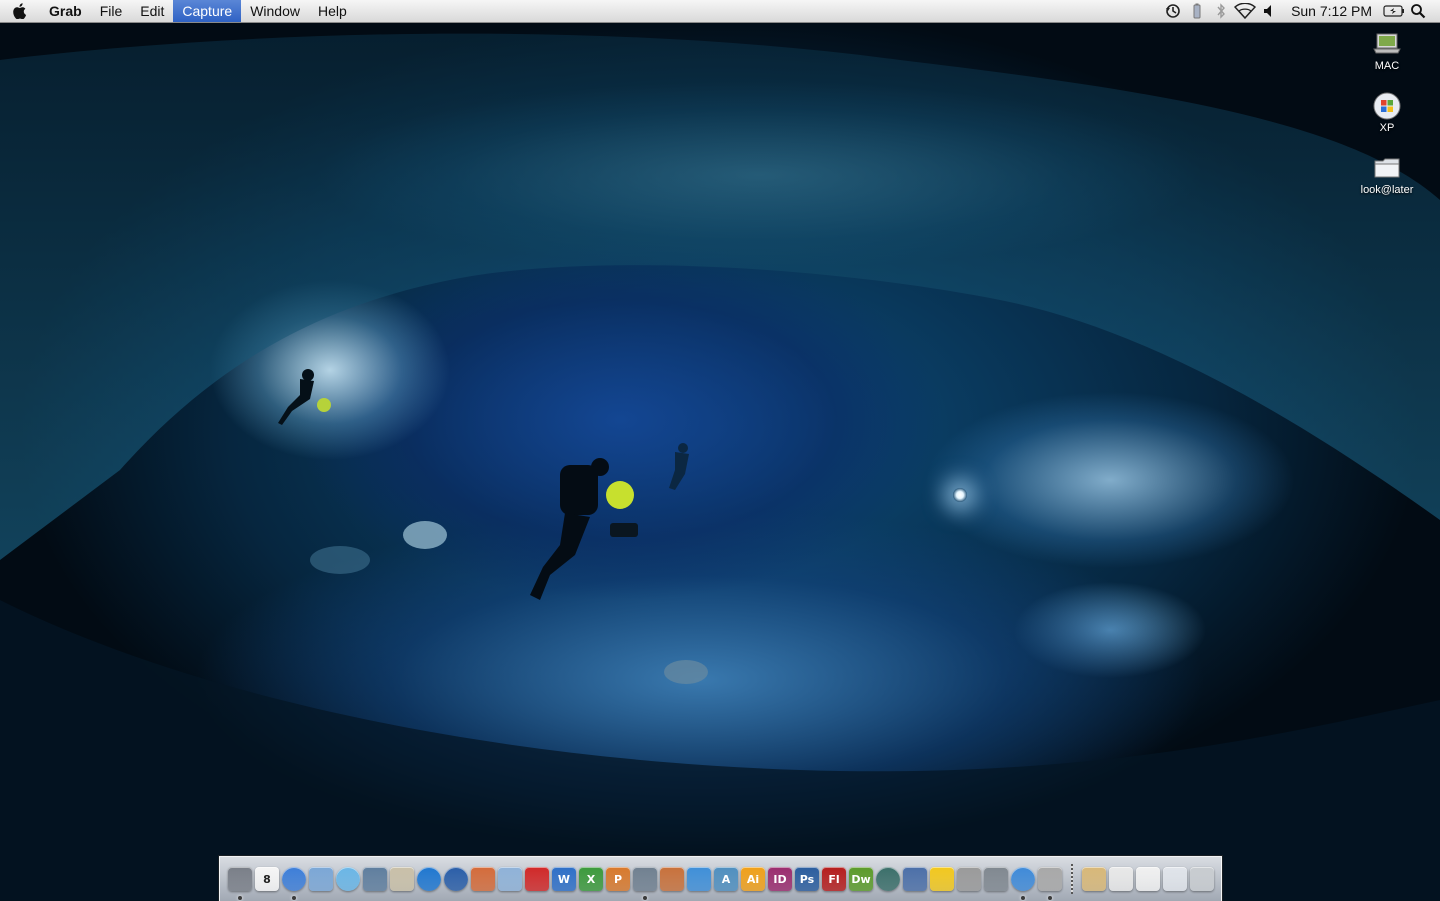 The image size is (1440, 901). I want to click on windows-logo-icon, so click(1387, 106).